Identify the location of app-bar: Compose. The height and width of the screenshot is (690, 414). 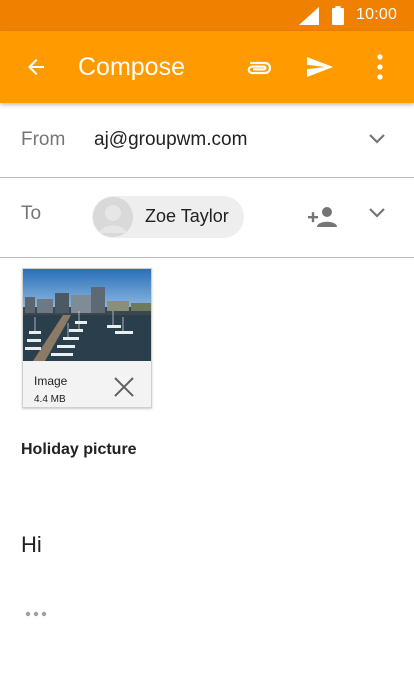
(207, 67).